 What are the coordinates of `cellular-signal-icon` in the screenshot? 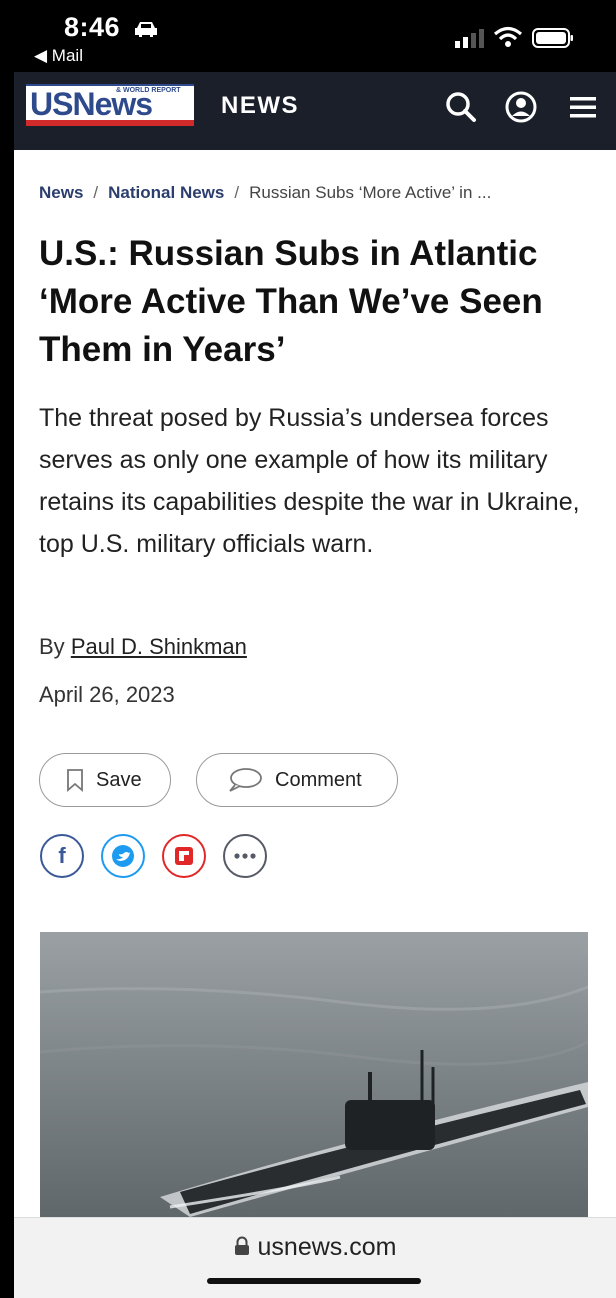 It's located at (469, 38).